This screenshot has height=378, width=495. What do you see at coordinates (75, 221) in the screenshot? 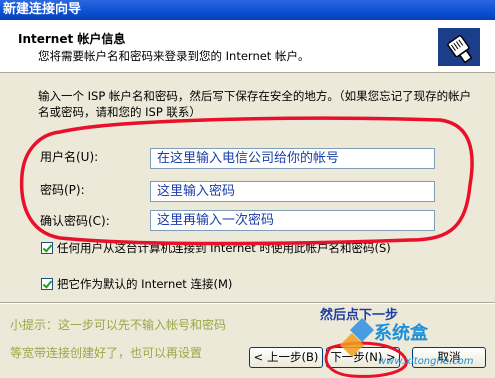
I see `confirm-password-label: 确认密码(C):` at bounding box center [75, 221].